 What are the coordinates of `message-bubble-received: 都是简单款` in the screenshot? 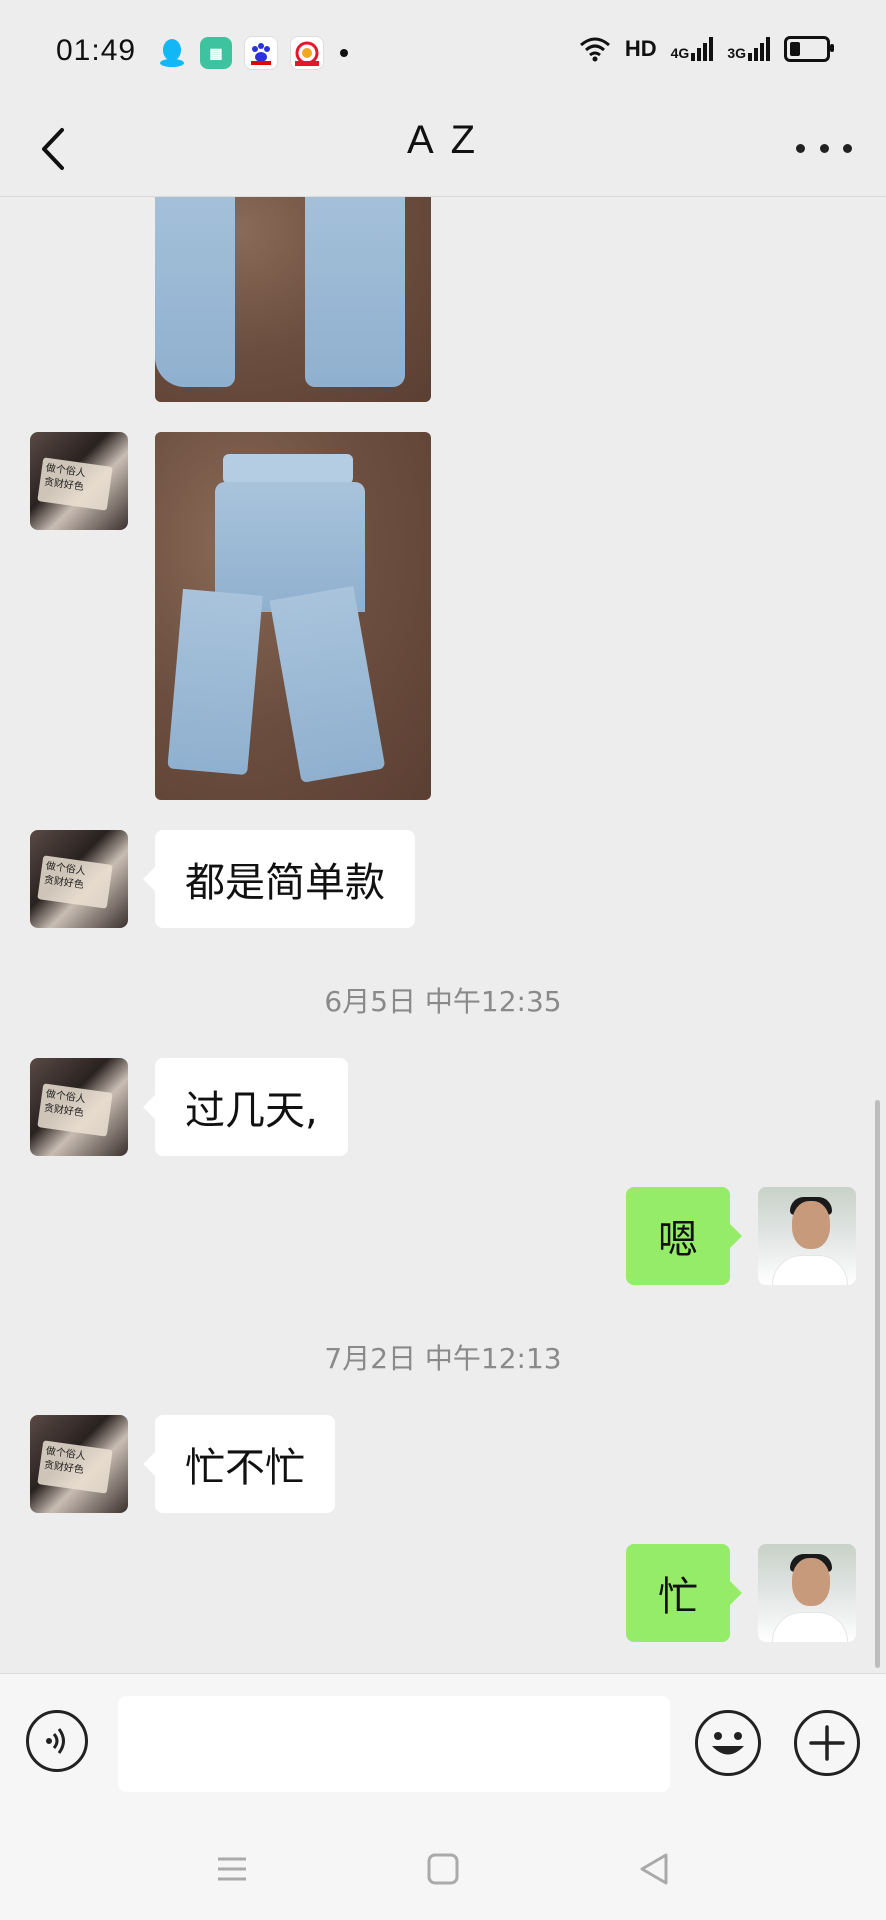 It's located at (279, 879).